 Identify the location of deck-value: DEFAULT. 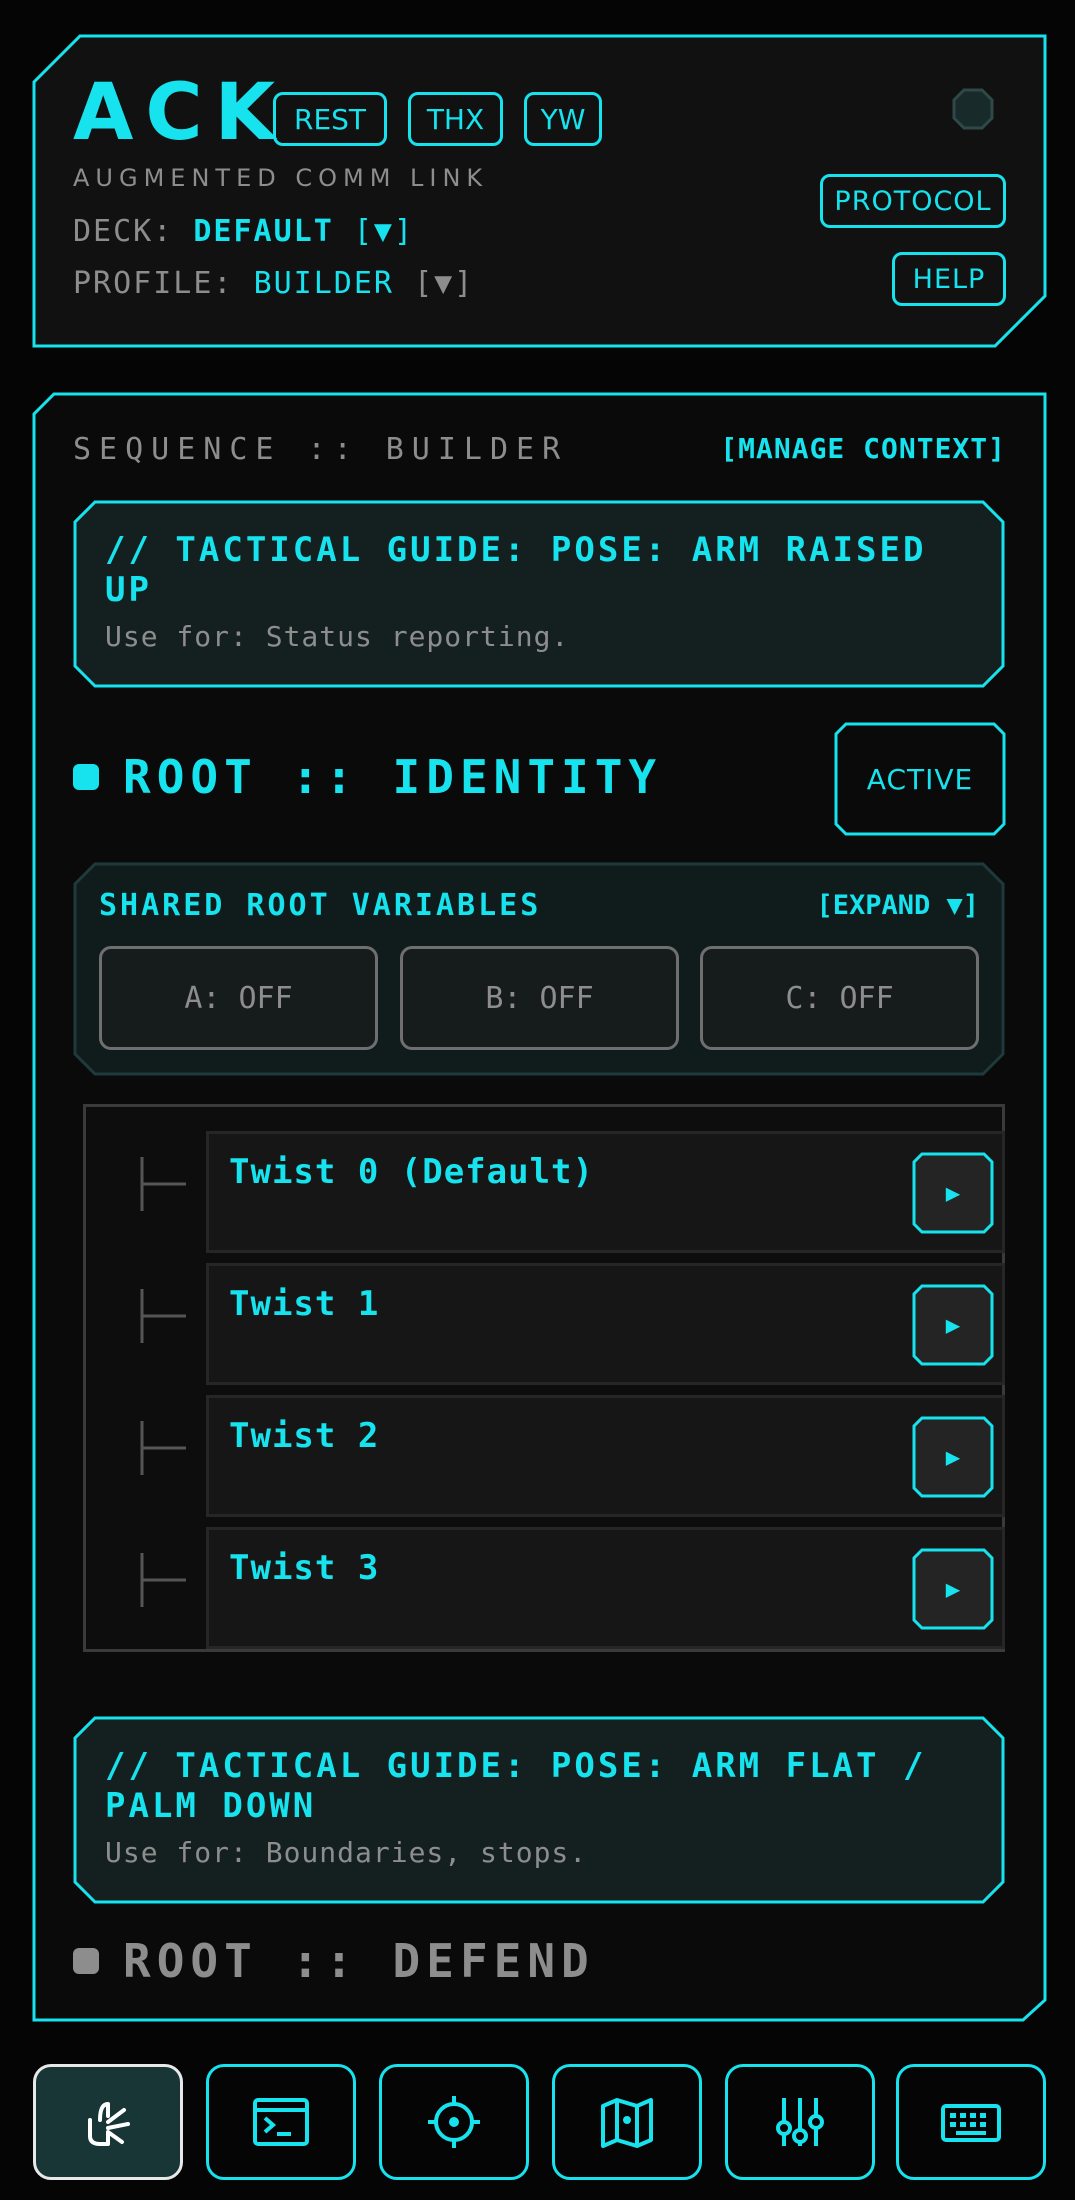
(263, 231).